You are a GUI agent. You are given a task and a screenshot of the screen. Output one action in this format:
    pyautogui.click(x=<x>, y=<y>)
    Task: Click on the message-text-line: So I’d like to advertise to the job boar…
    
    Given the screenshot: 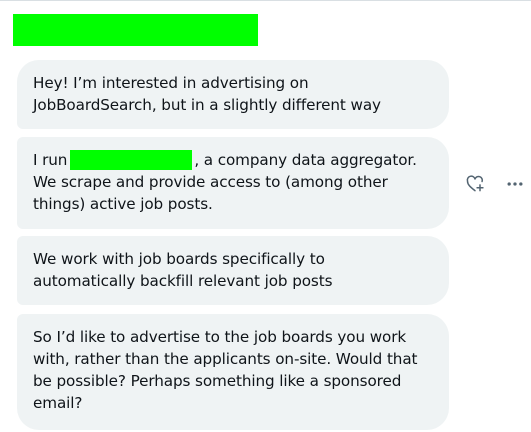 What is the action you would take?
    pyautogui.click(x=220, y=337)
    